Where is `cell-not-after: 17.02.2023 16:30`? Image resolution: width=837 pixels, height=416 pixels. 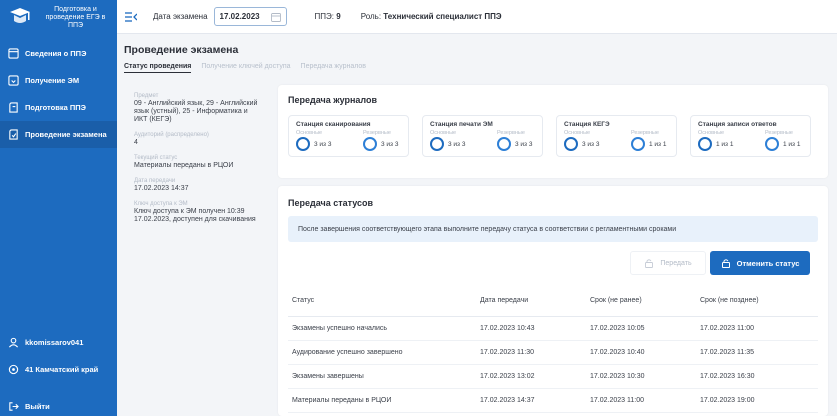 cell-not-after: 17.02.2023 16:30 is located at coordinates (758, 376).